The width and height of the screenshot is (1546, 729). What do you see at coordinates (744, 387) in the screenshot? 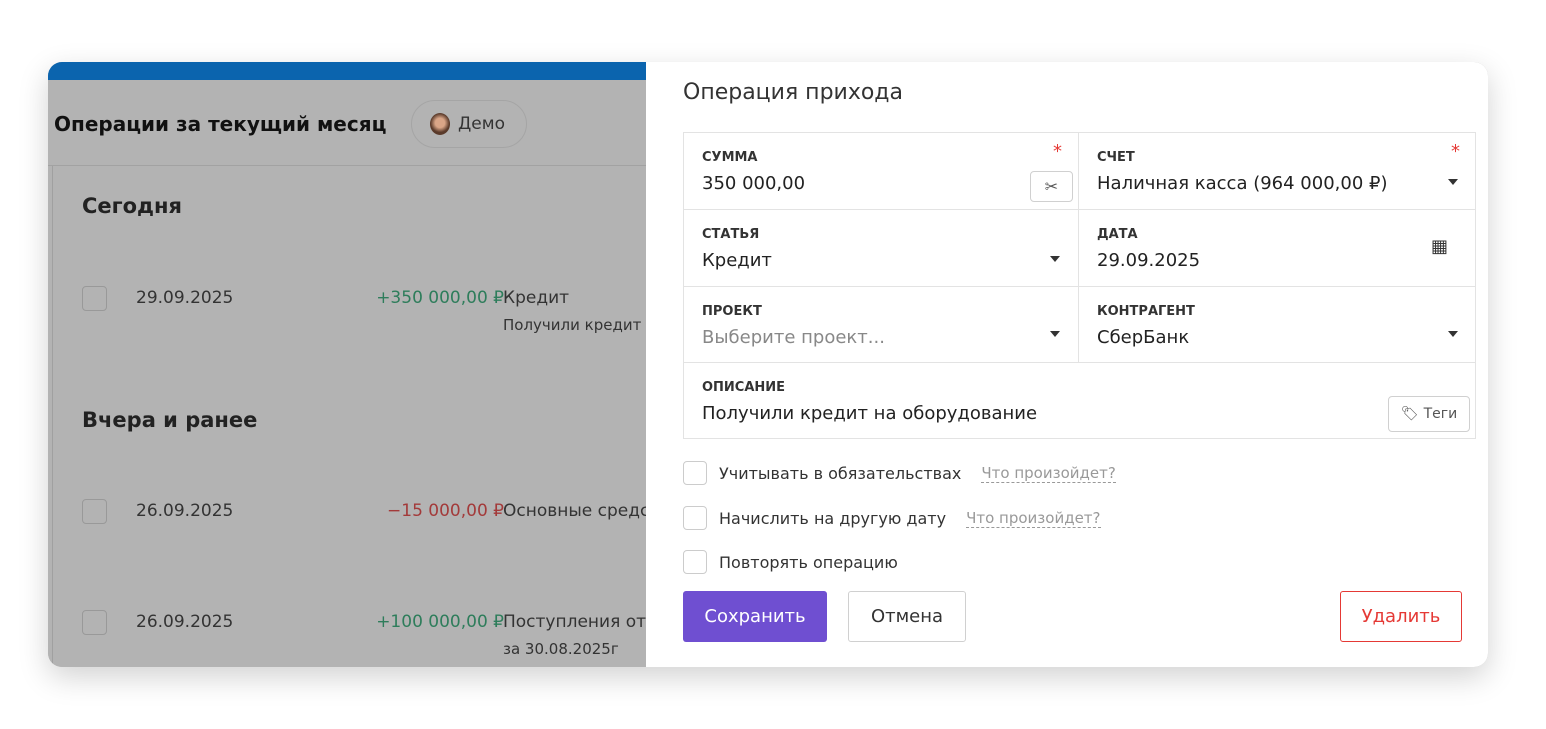
I see `description-label: ОПИСАНИЕ` at bounding box center [744, 387].